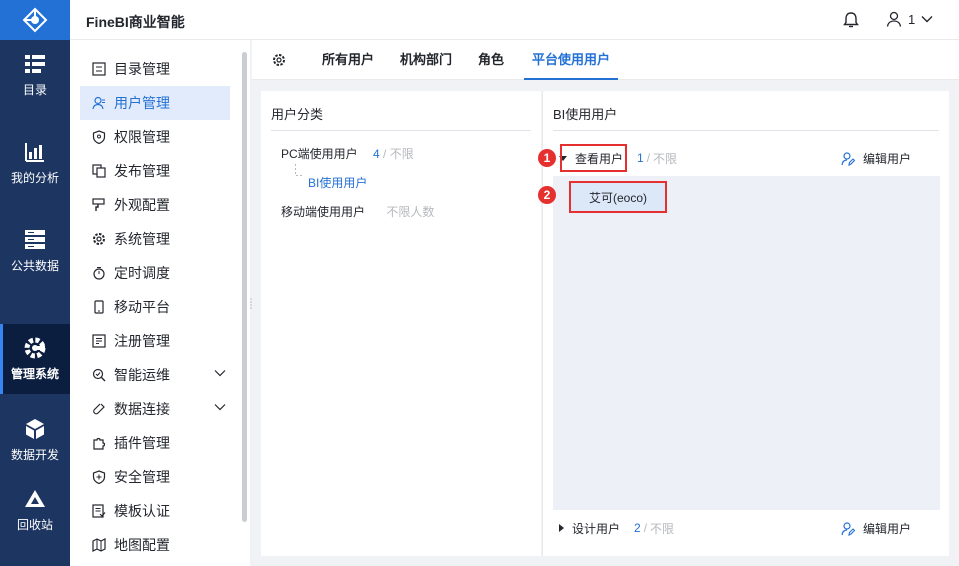 The image size is (959, 566). Describe the element at coordinates (319, 154) in the screenshot. I see `category-label: PC端使用用户` at that location.